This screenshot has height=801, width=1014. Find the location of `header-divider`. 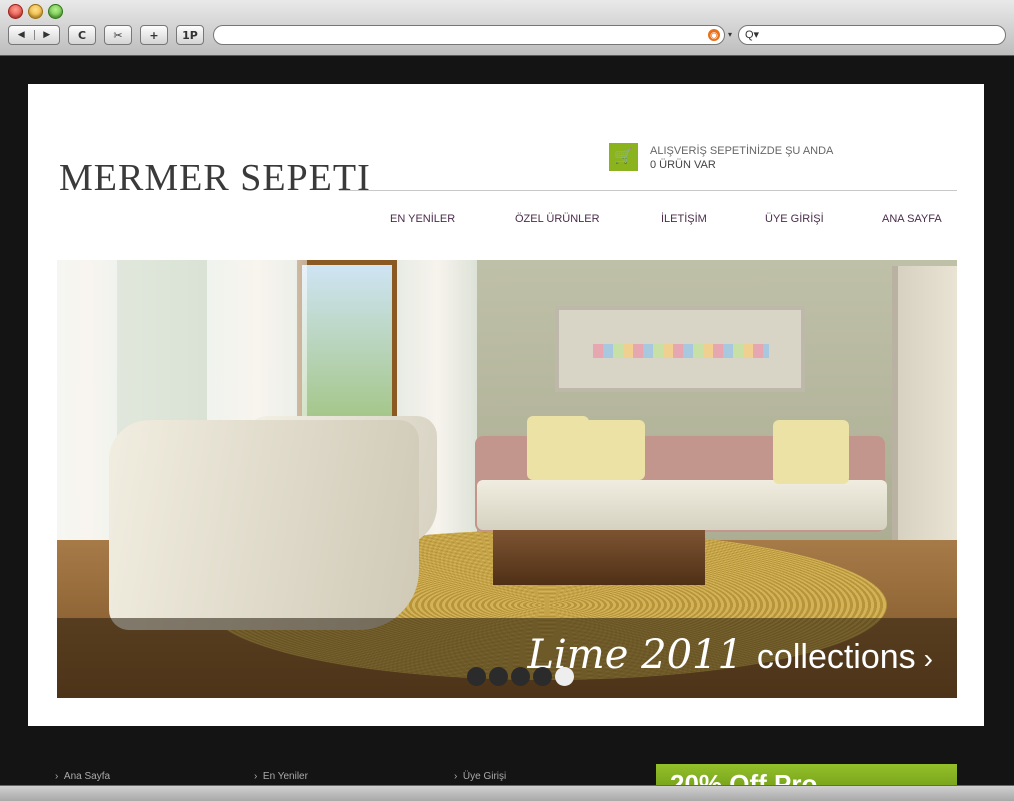

header-divider is located at coordinates (648, 190).